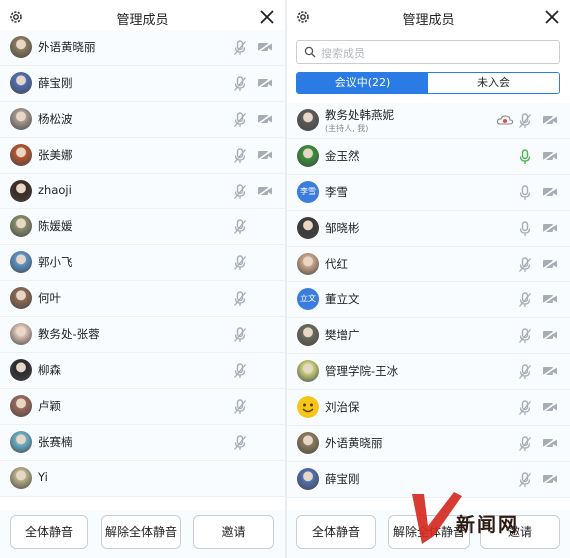  What do you see at coordinates (55, 441) in the screenshot?
I see `member-name: 张赛楠` at bounding box center [55, 441].